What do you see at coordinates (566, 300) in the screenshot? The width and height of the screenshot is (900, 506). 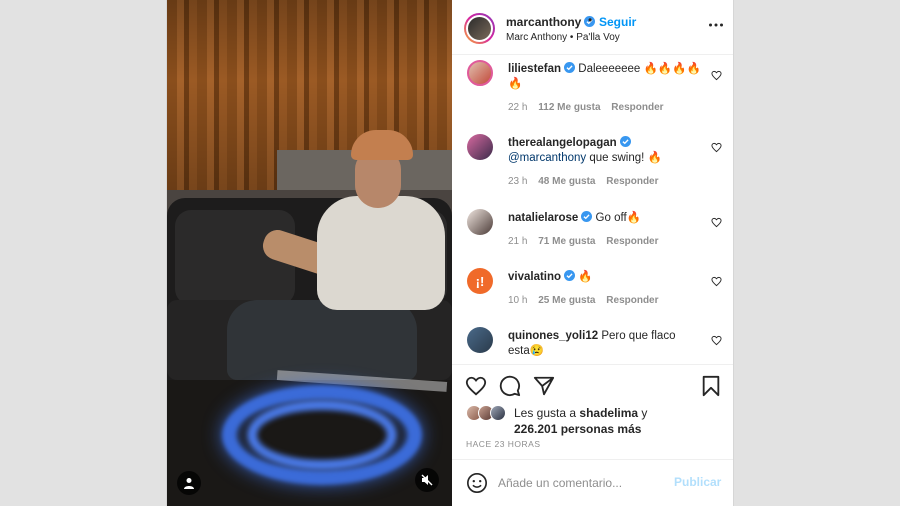 I see `comment-likes: 25 Me gusta` at bounding box center [566, 300].